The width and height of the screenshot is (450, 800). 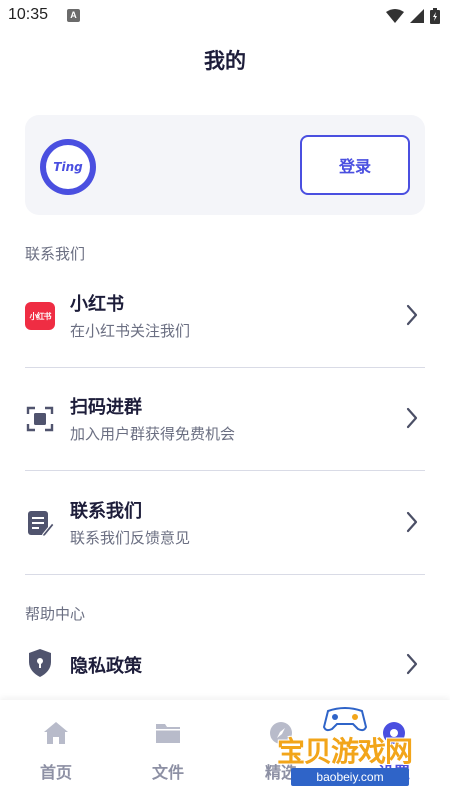 I want to click on notification-a-icon: A, so click(x=73, y=15).